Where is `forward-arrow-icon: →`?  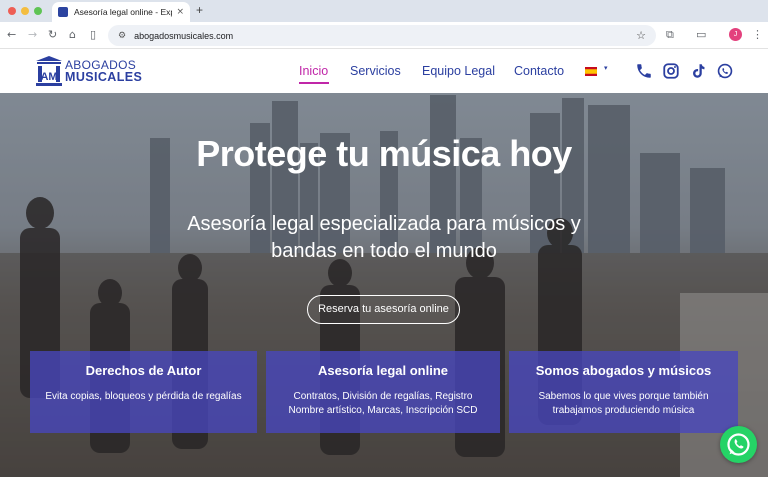 forward-arrow-icon: → is located at coordinates (32, 34).